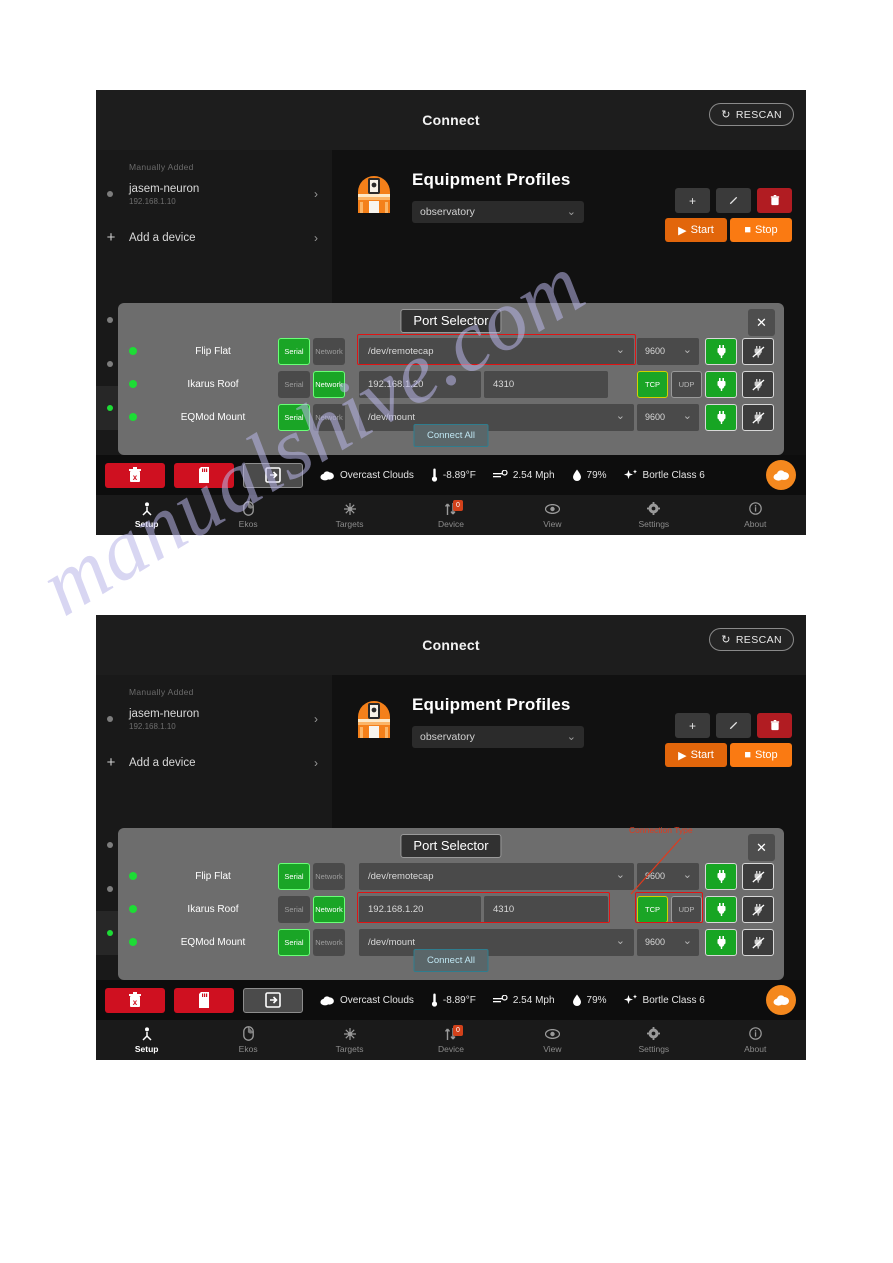  I want to click on port-number-value: 4310, so click(504, 909).